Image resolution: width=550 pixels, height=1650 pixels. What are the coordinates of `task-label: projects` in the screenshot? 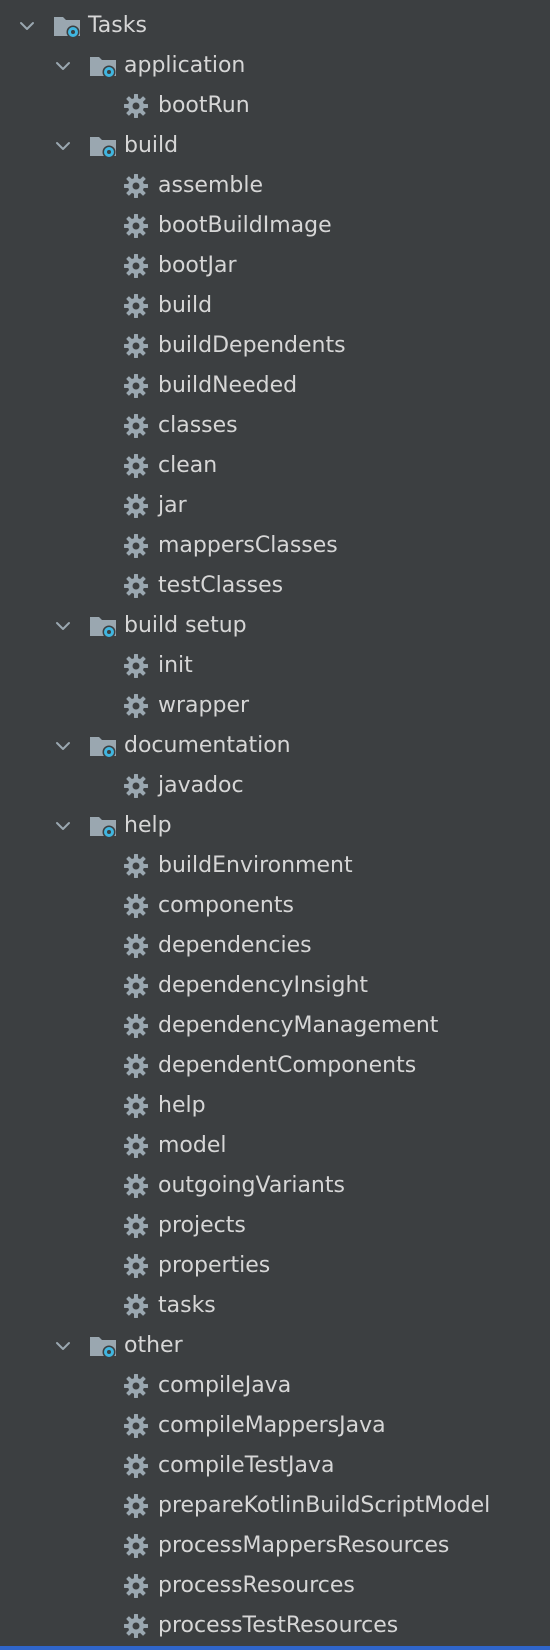 It's located at (202, 1225).